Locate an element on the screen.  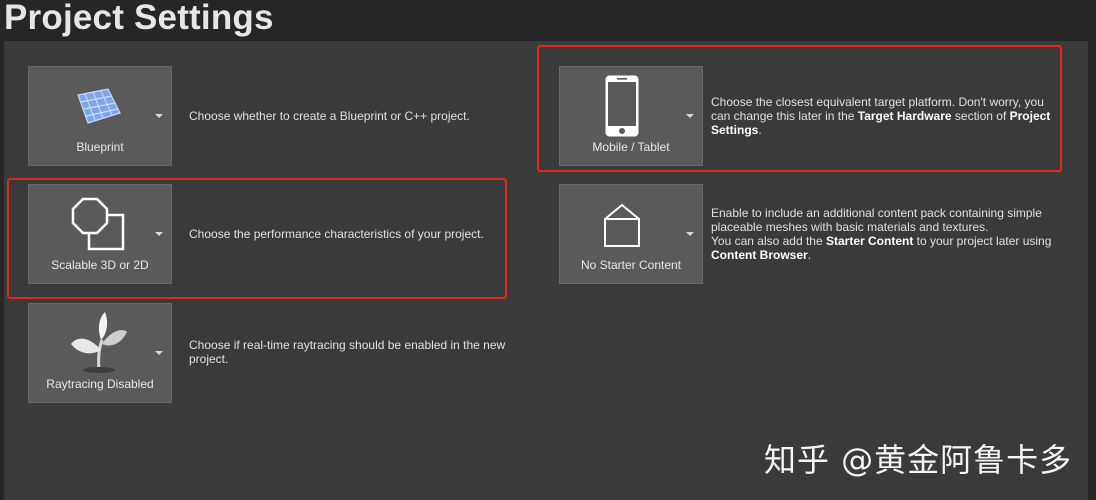
blueprint-dropdown: Blueprint is located at coordinates (100, 116).